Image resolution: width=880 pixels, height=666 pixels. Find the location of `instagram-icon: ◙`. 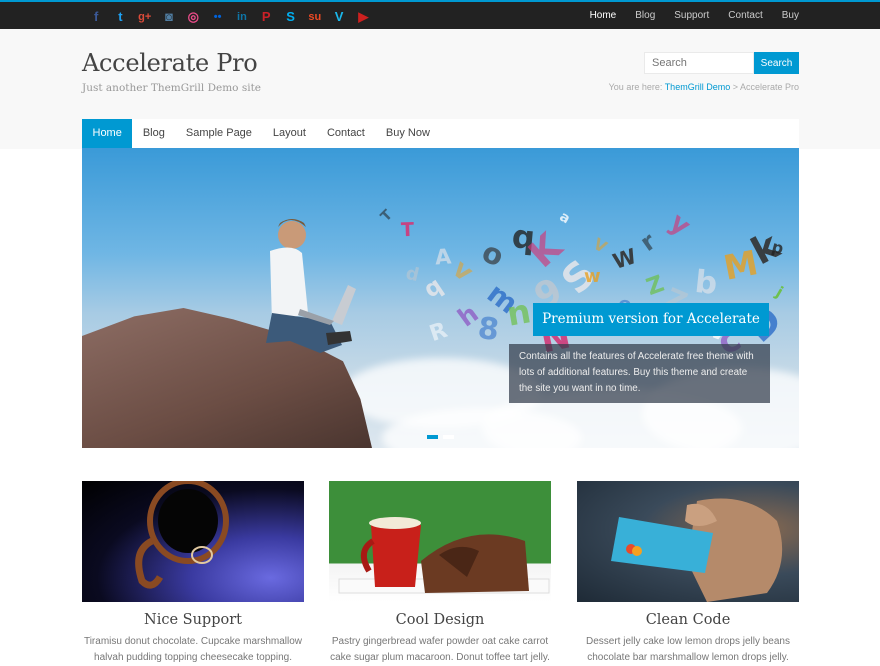

instagram-icon: ◙ is located at coordinates (169, 17).